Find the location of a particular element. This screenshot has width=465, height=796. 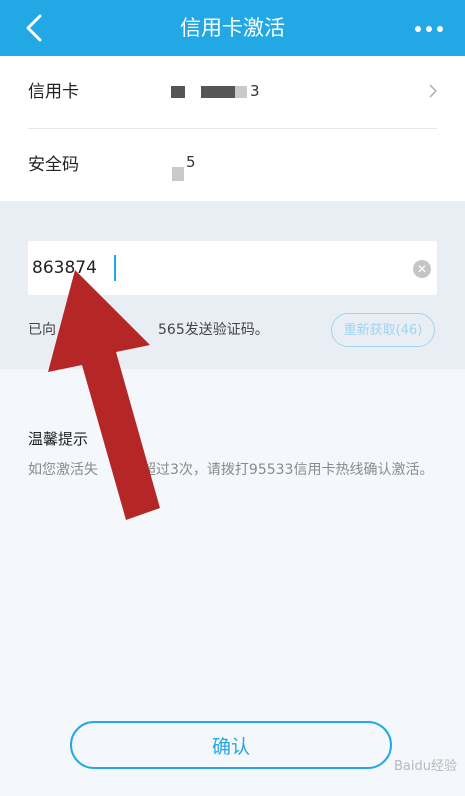

tips-body-prefix: 如您激活失 is located at coordinates (63, 470).